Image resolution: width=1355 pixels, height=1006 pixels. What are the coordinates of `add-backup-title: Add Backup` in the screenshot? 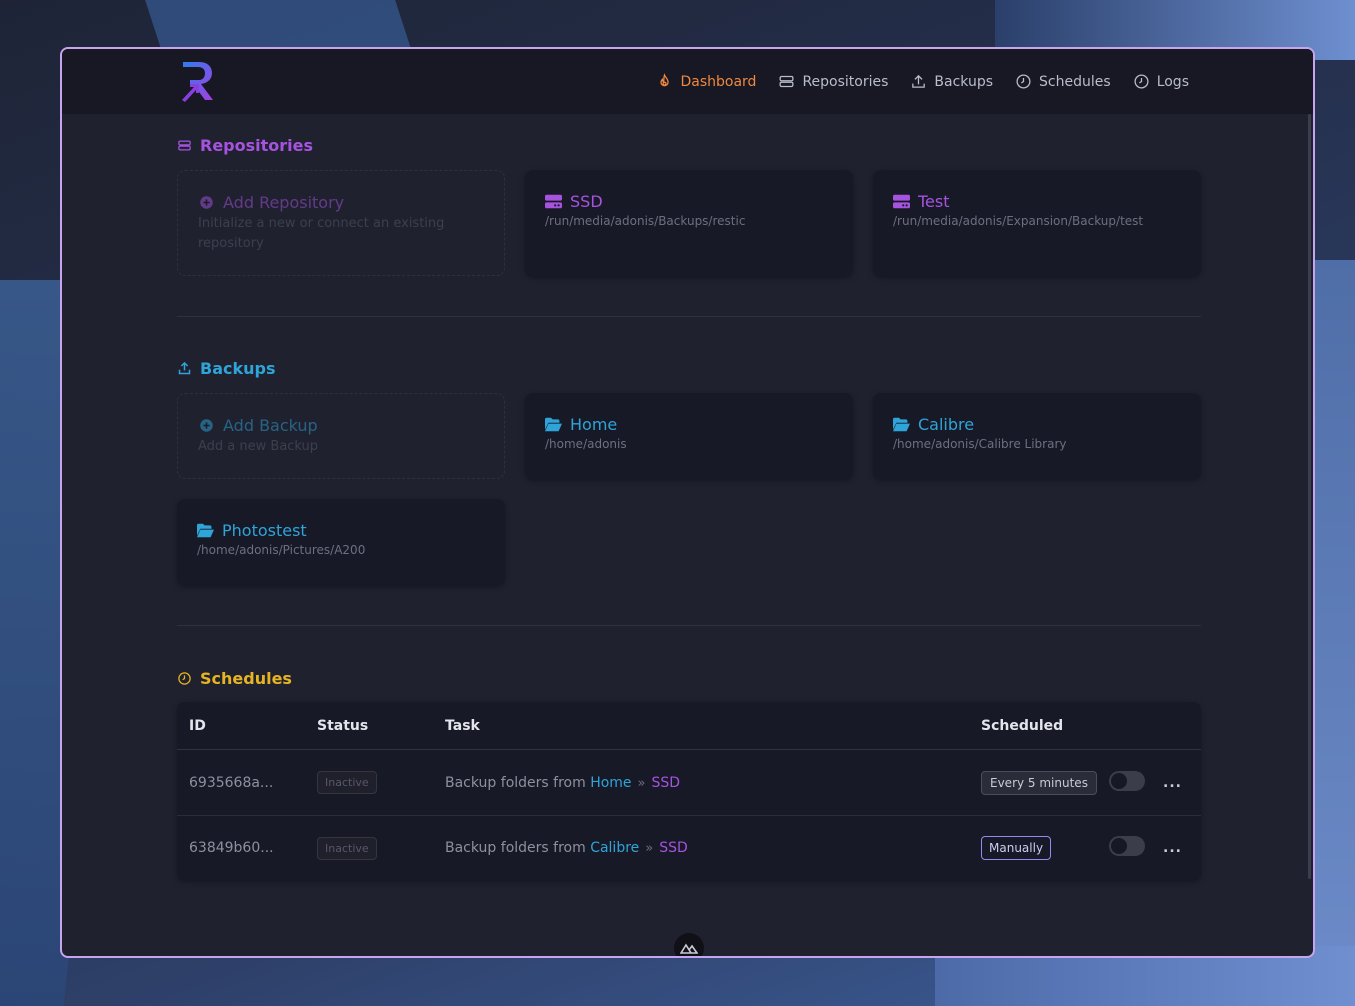 It's located at (270, 425).